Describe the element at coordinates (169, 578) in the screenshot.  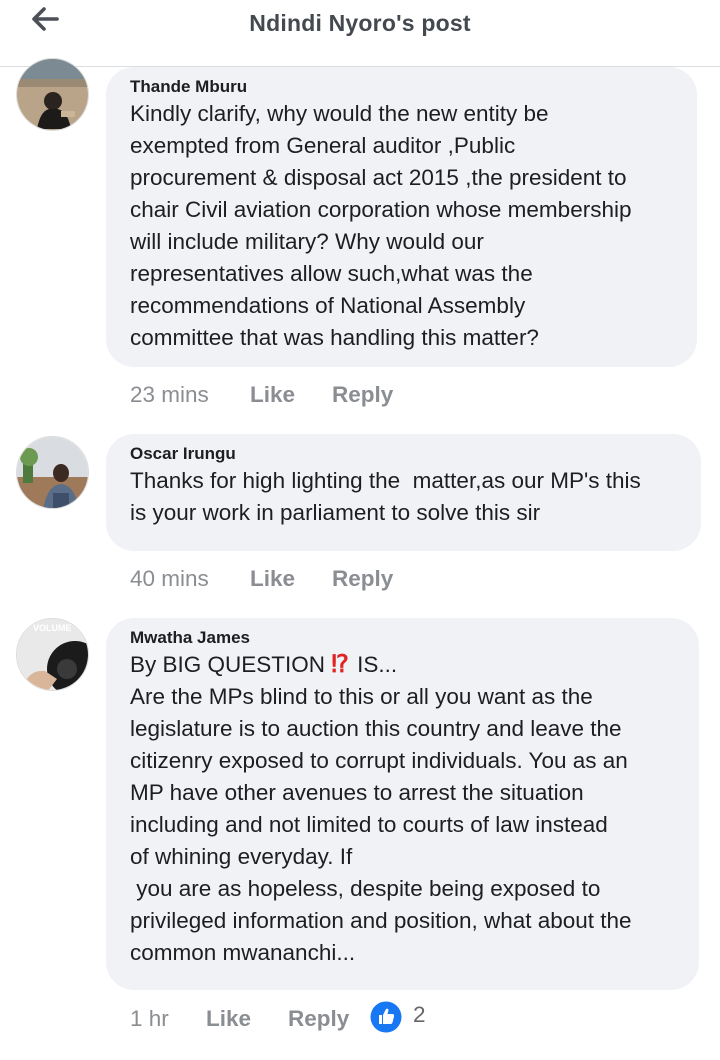
I see `comment-timestamp: 40 mins` at that location.